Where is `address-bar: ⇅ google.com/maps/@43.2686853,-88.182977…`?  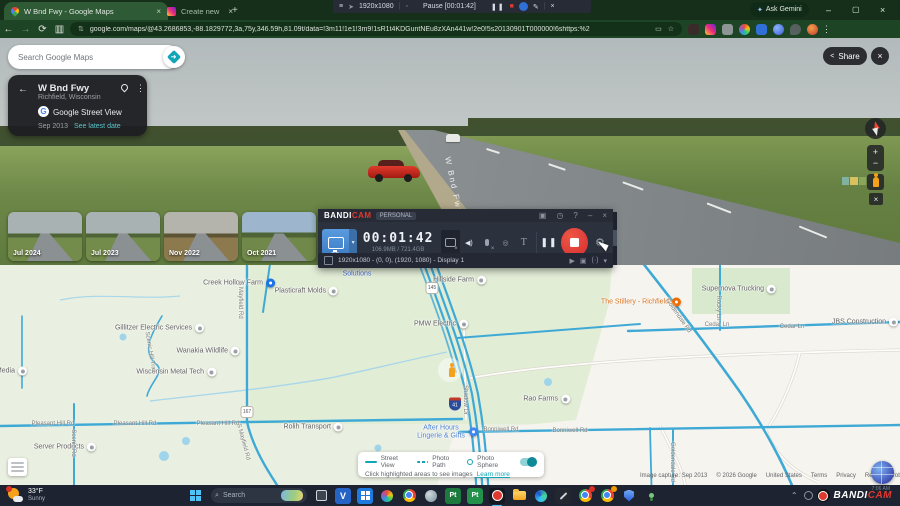 address-bar: ⇅ google.com/maps/@43.2686853,-88.182977… is located at coordinates (376, 29).